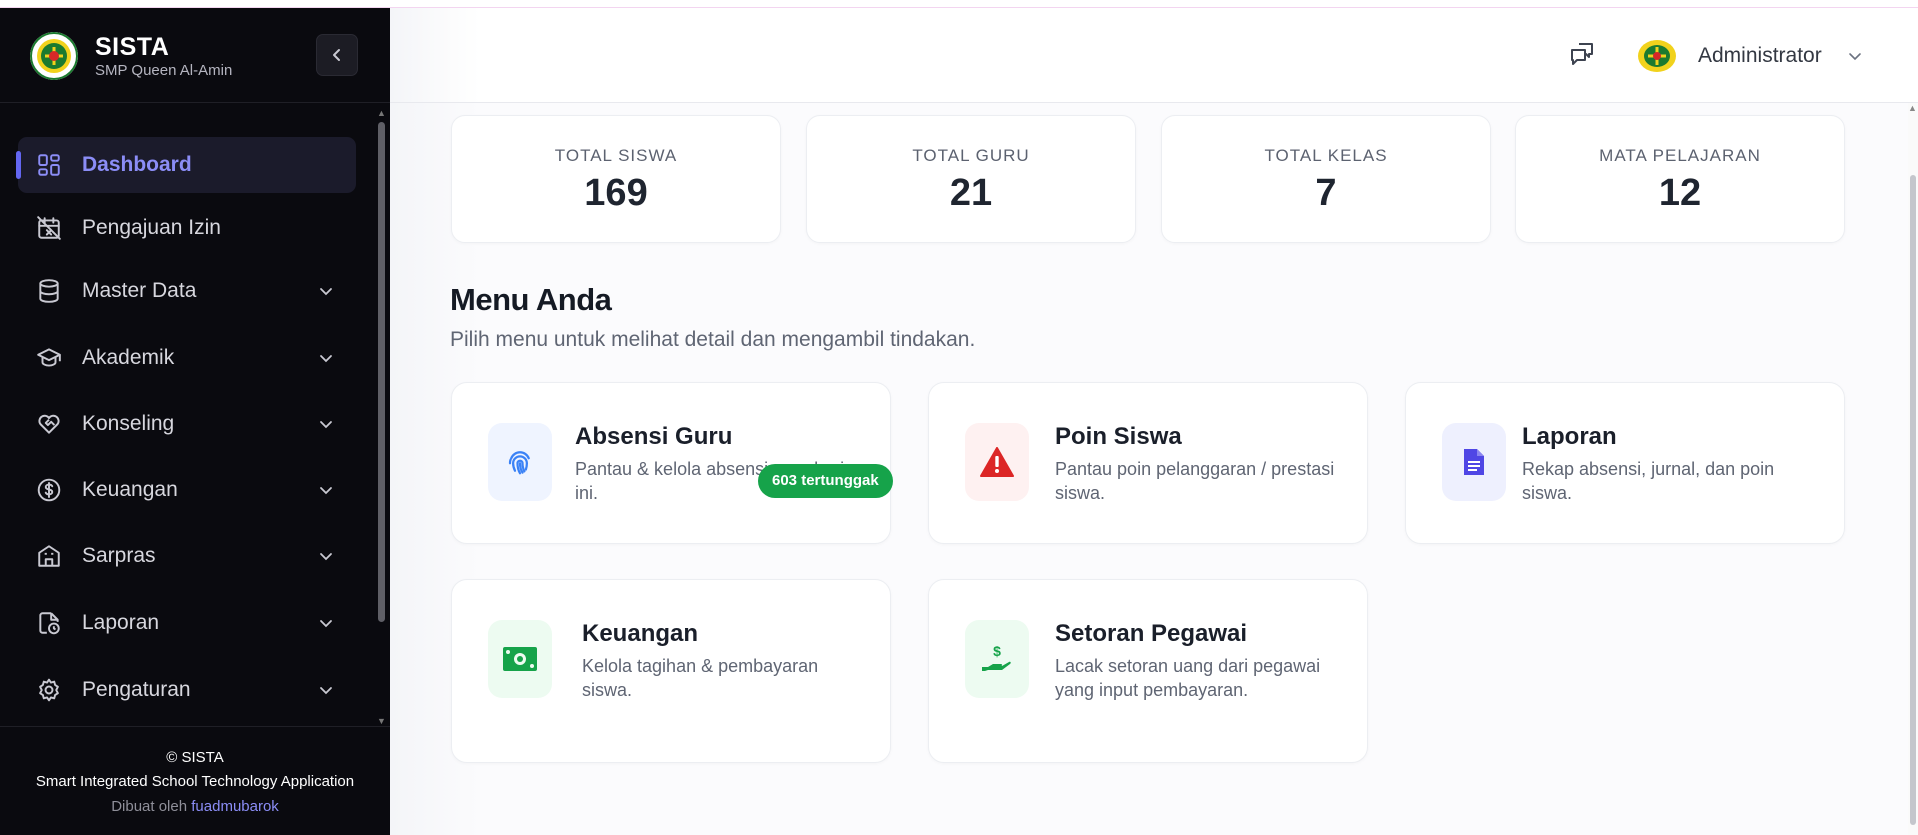 This screenshot has width=1918, height=835. I want to click on sidebar-item-label: Sarpras, so click(119, 555).